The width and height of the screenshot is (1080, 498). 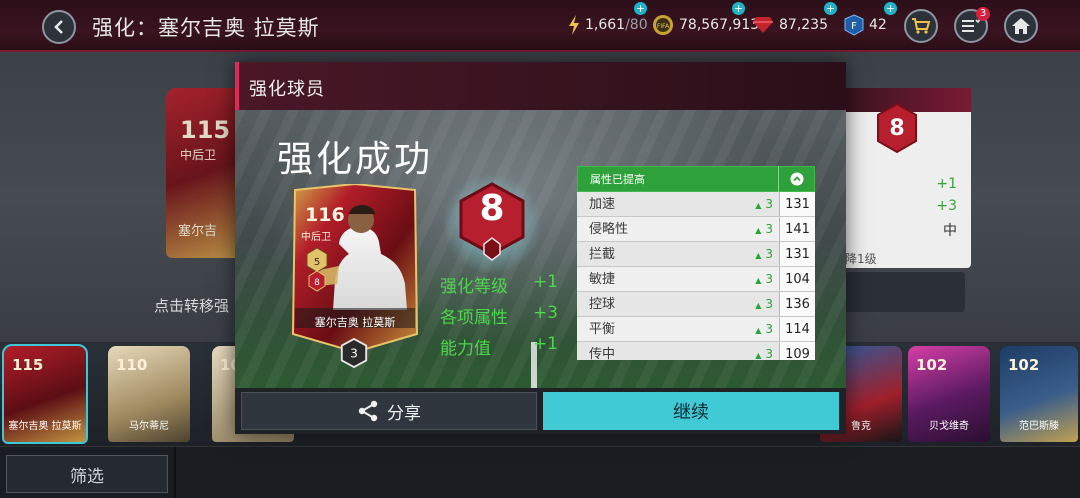 I want to click on rank-action-button, so click(x=905, y=292).